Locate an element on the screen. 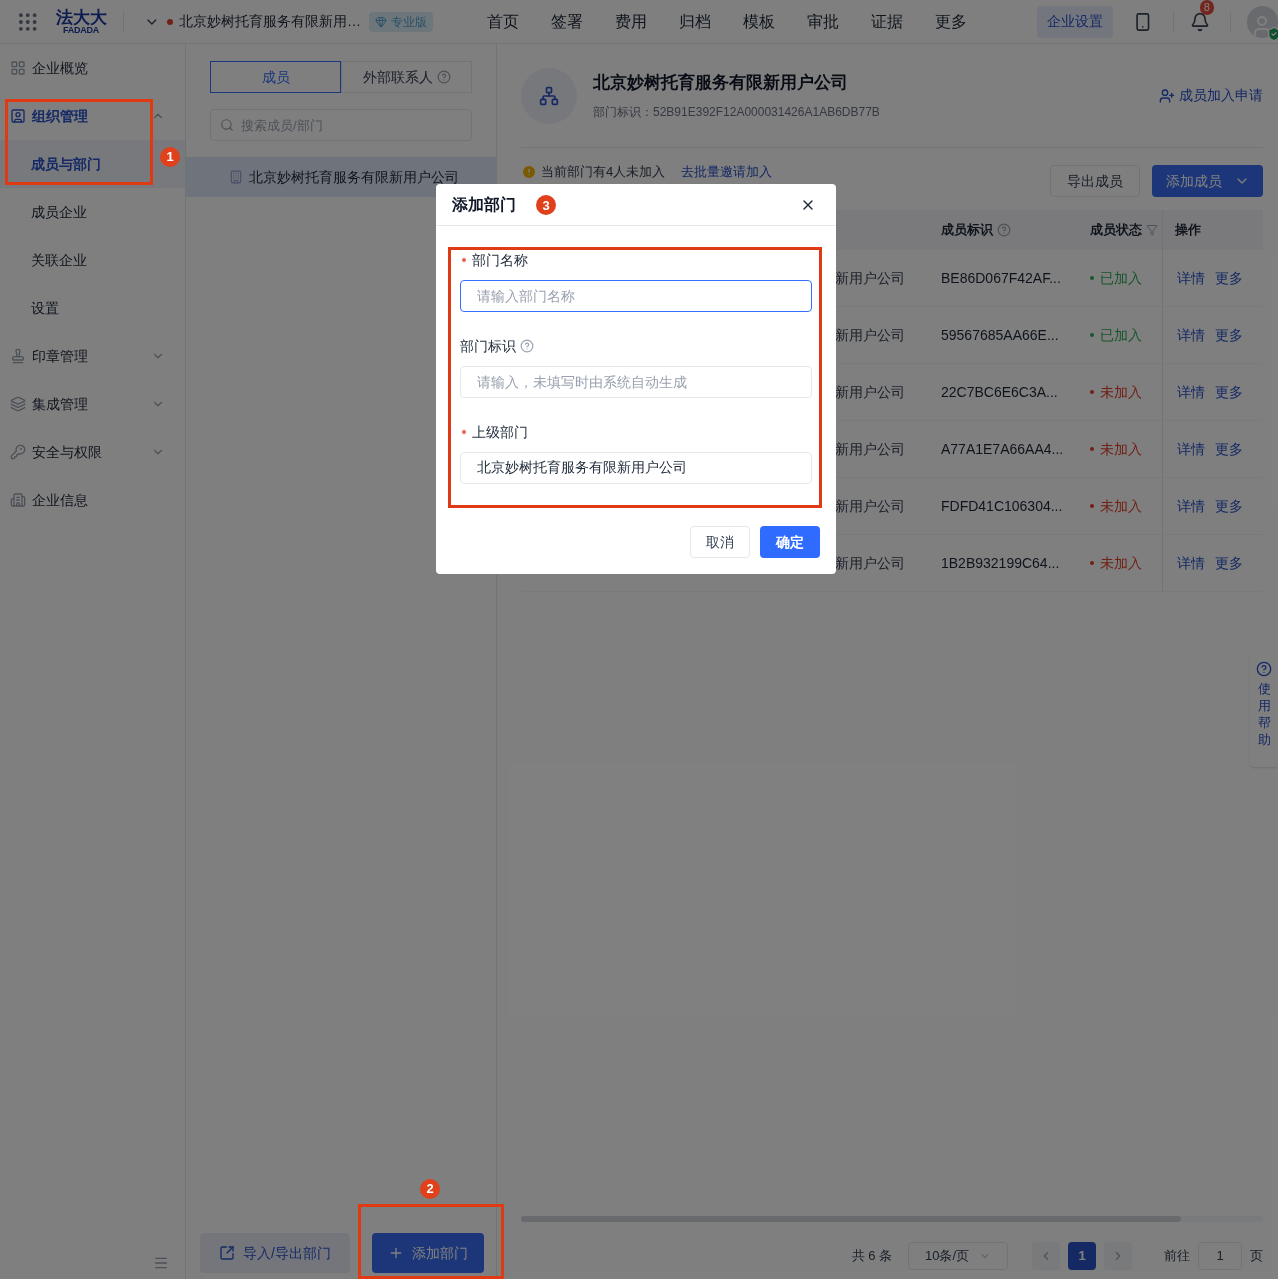 Image resolution: width=1278 pixels, height=1279 pixels. nav-link: 更多 is located at coordinates (951, 21).